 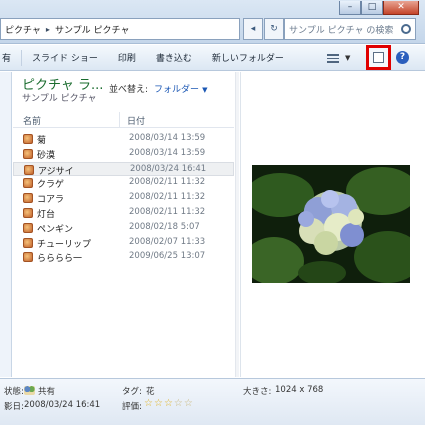 I want to click on file-row: クラゲ 2008/02/11 11:32, so click(x=123, y=183).